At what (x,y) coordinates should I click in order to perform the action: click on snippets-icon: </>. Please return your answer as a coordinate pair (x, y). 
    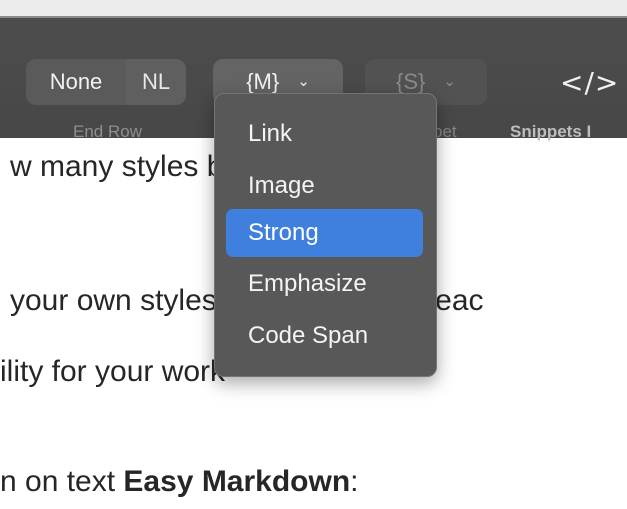
    Looking at the image, I should click on (589, 82).